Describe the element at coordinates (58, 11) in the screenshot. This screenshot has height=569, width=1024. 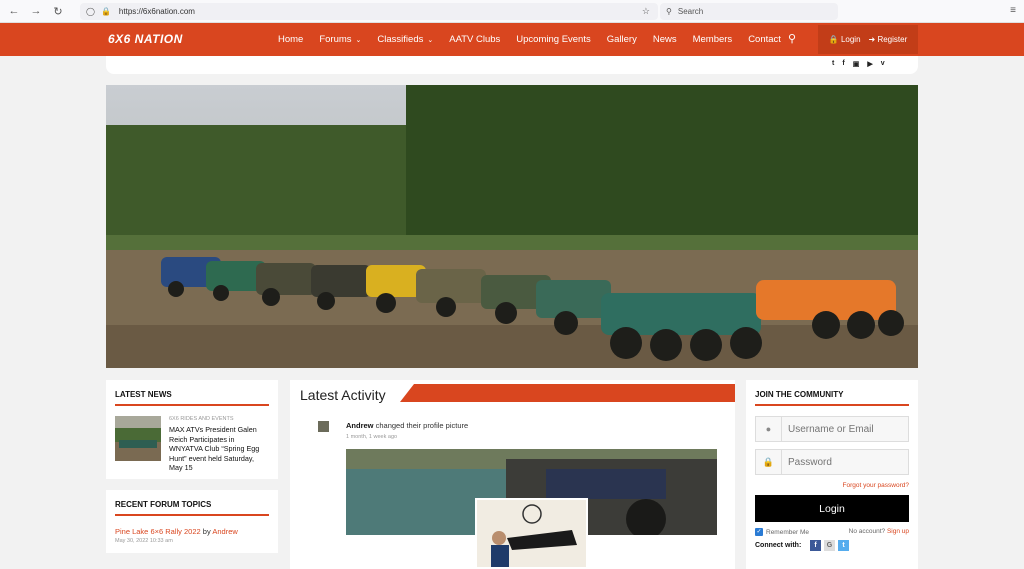
I see `reload-icon: ↻` at that location.